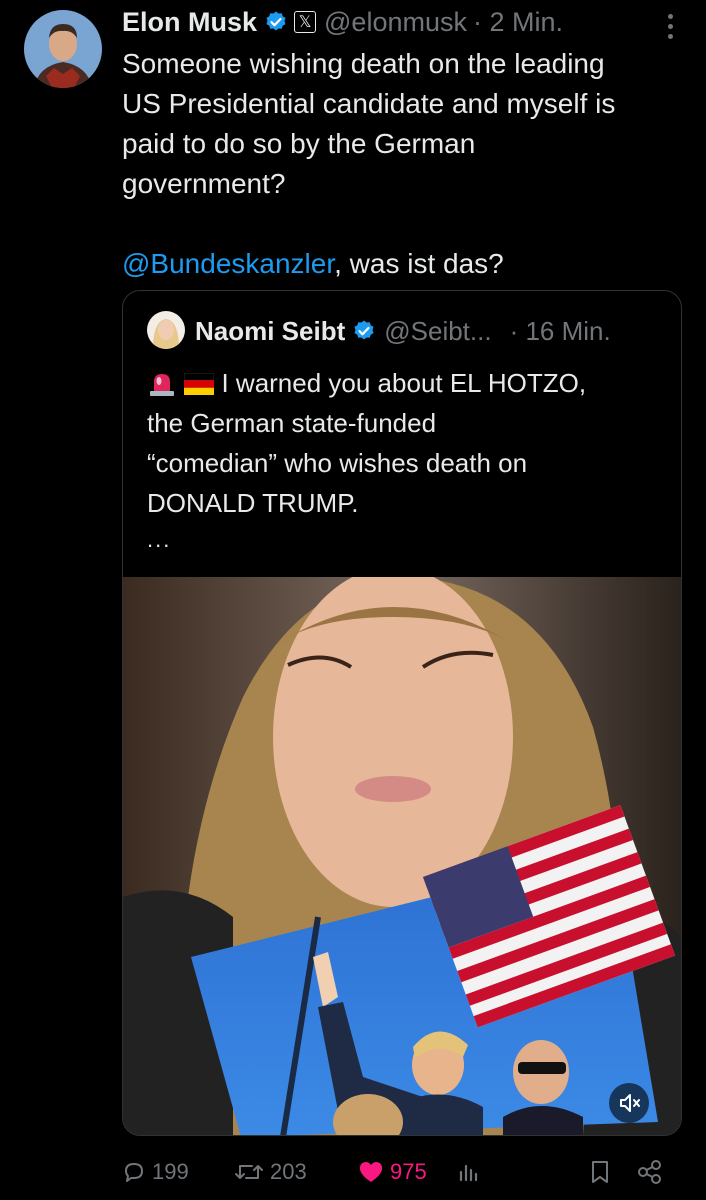 This screenshot has width=706, height=1200. What do you see at coordinates (166, 330) in the screenshot?
I see `quoted-author-avatar` at bounding box center [166, 330].